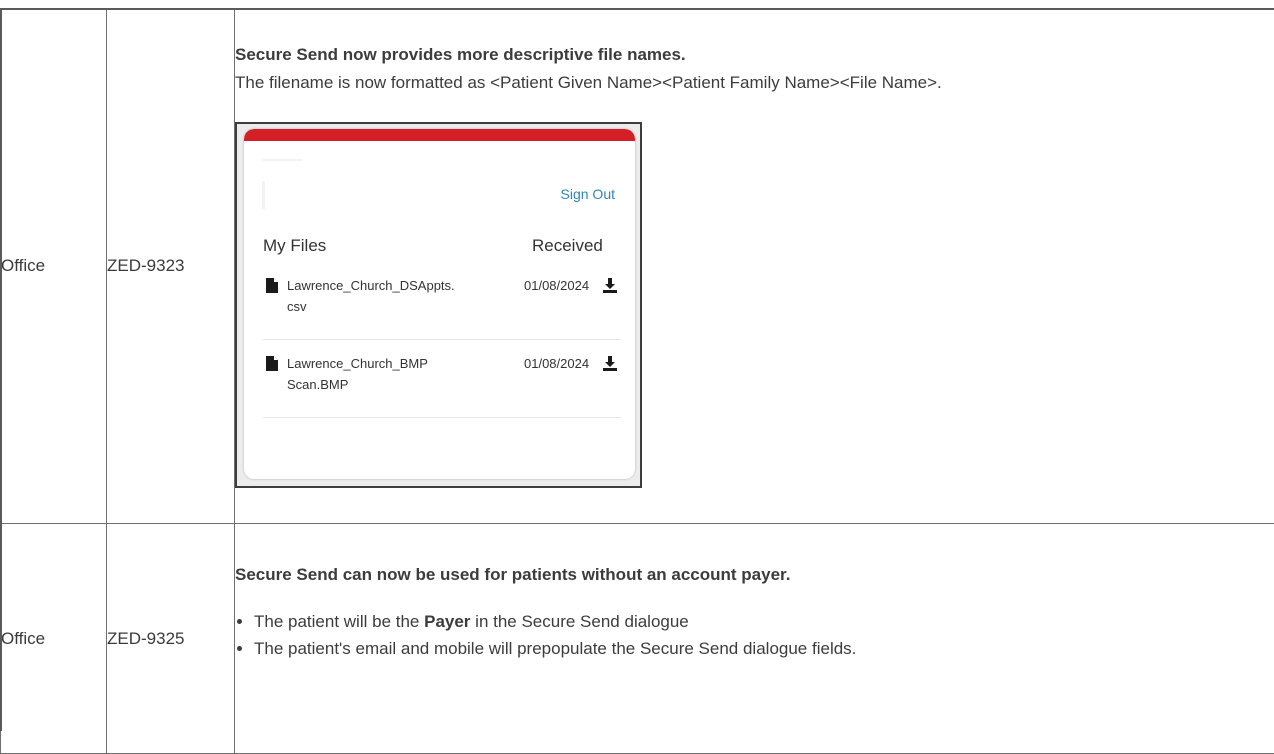 The width and height of the screenshot is (1274, 754). Describe the element at coordinates (387, 285) in the screenshot. I see `file-name-line: Lawrence_Church_DSAppts.` at that location.